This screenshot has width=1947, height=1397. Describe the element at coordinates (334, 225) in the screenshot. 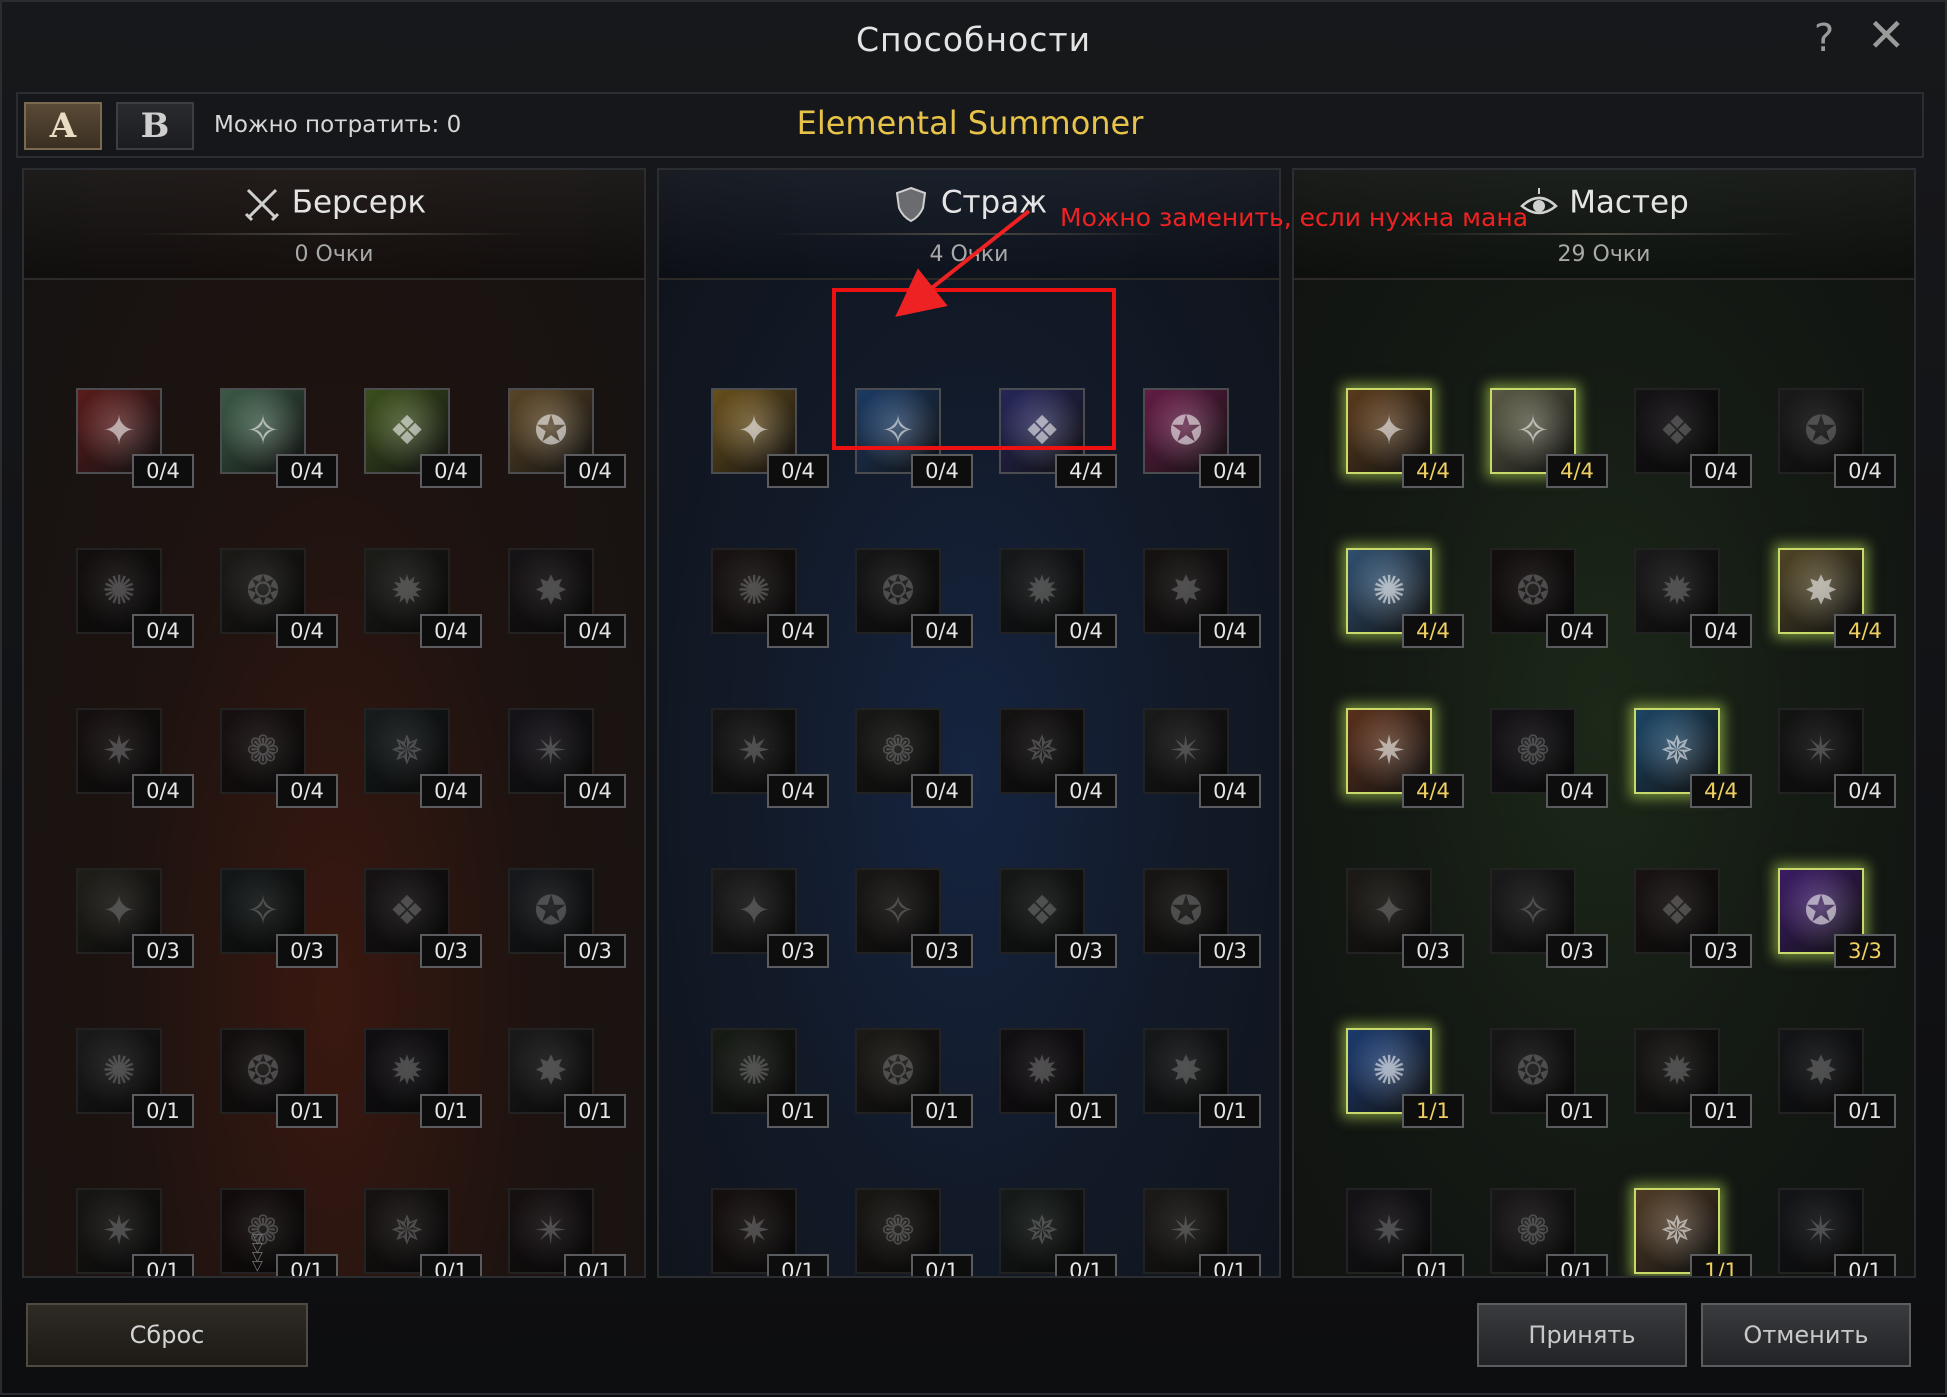

I see `panel-header: Берсерк 0 Очки` at that location.